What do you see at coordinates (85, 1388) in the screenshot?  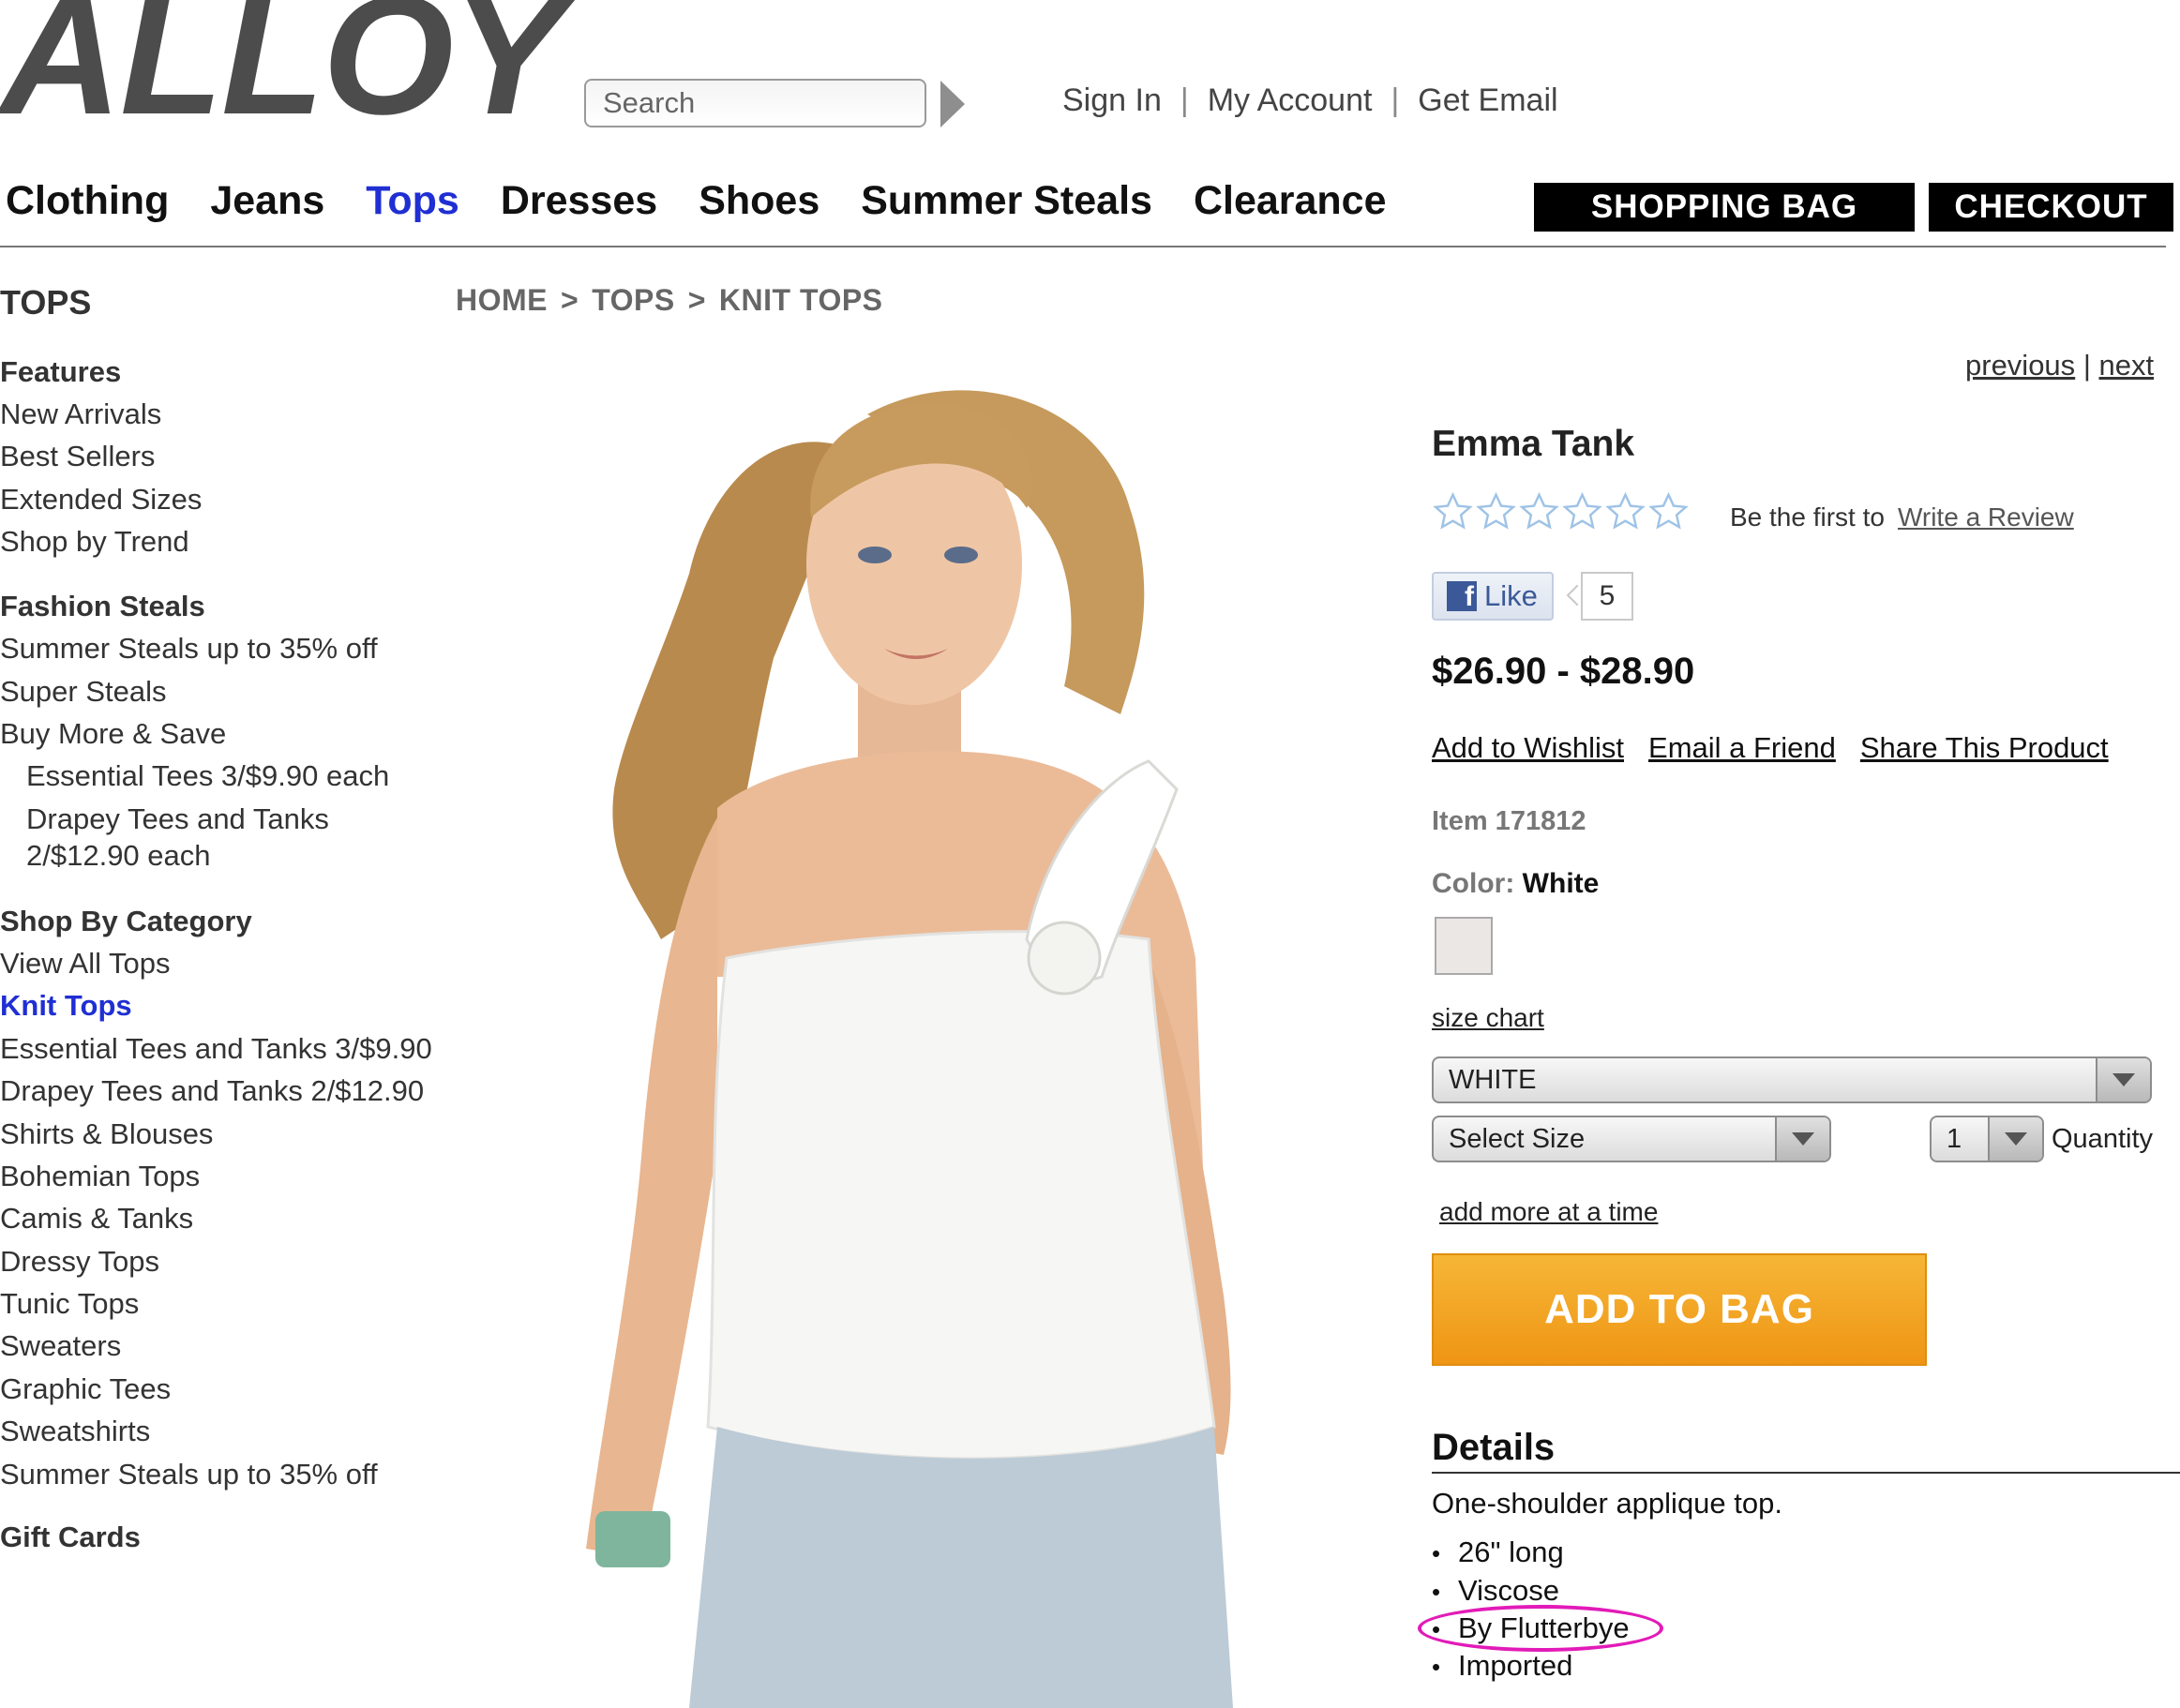 I see `sidebar-item-graphic-tees: Graphic Tees` at bounding box center [85, 1388].